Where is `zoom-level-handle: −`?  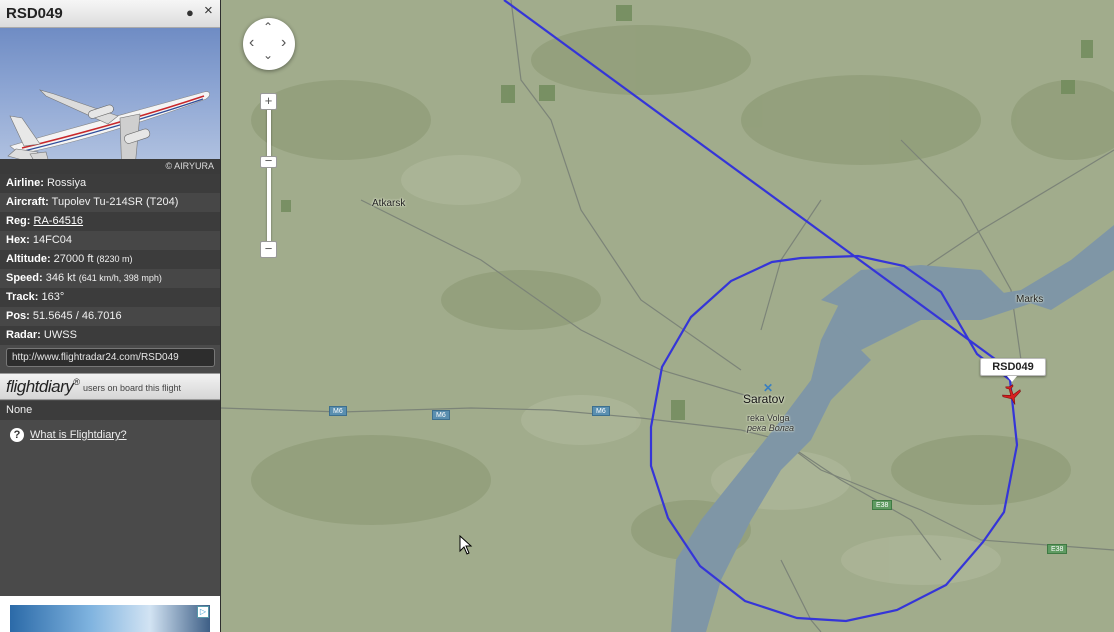 zoom-level-handle: − is located at coordinates (268, 161).